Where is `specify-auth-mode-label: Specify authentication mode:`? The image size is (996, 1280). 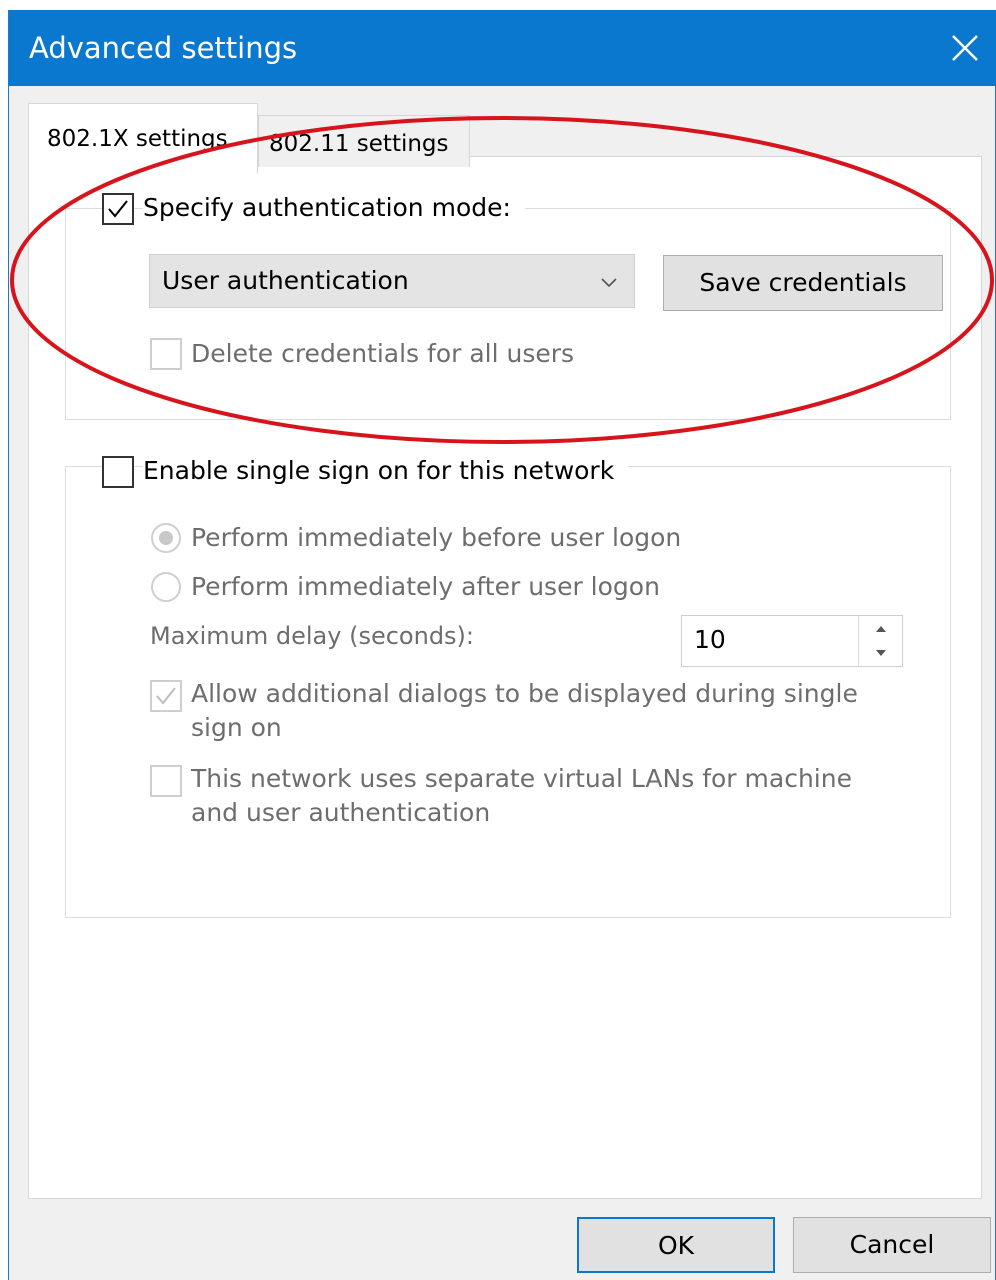
specify-auth-mode-label: Specify authentication mode: is located at coordinates (334, 208).